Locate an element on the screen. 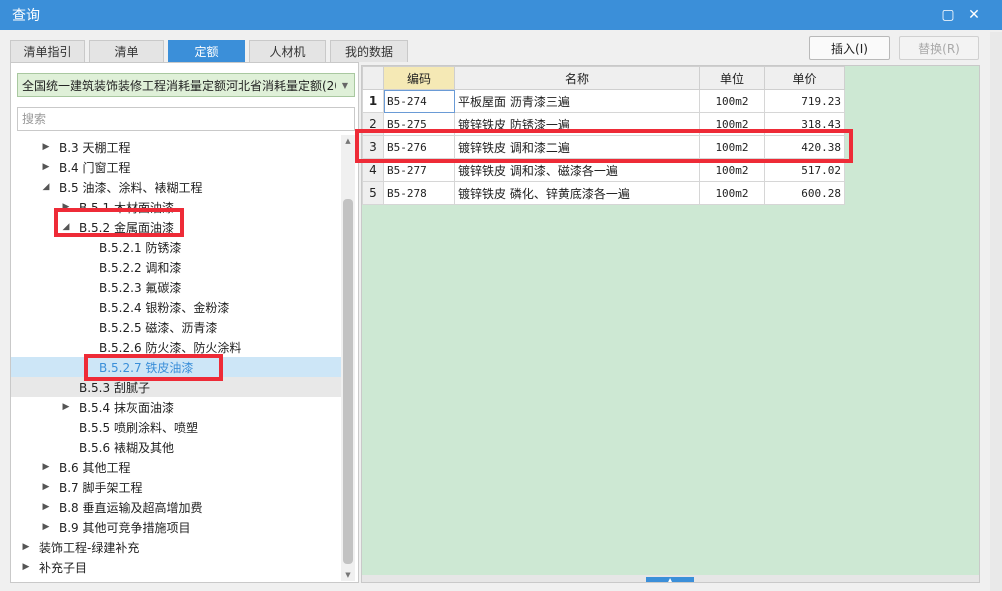 The height and width of the screenshot is (591, 1002). tree-node: B.5.2.6 防火漆、防火涂料 is located at coordinates (176, 347).